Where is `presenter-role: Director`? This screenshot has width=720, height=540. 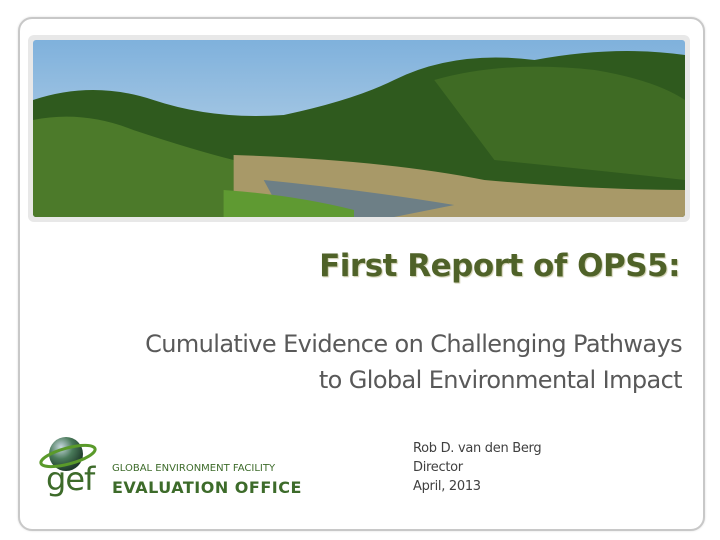
presenter-role: Director is located at coordinates (438, 467).